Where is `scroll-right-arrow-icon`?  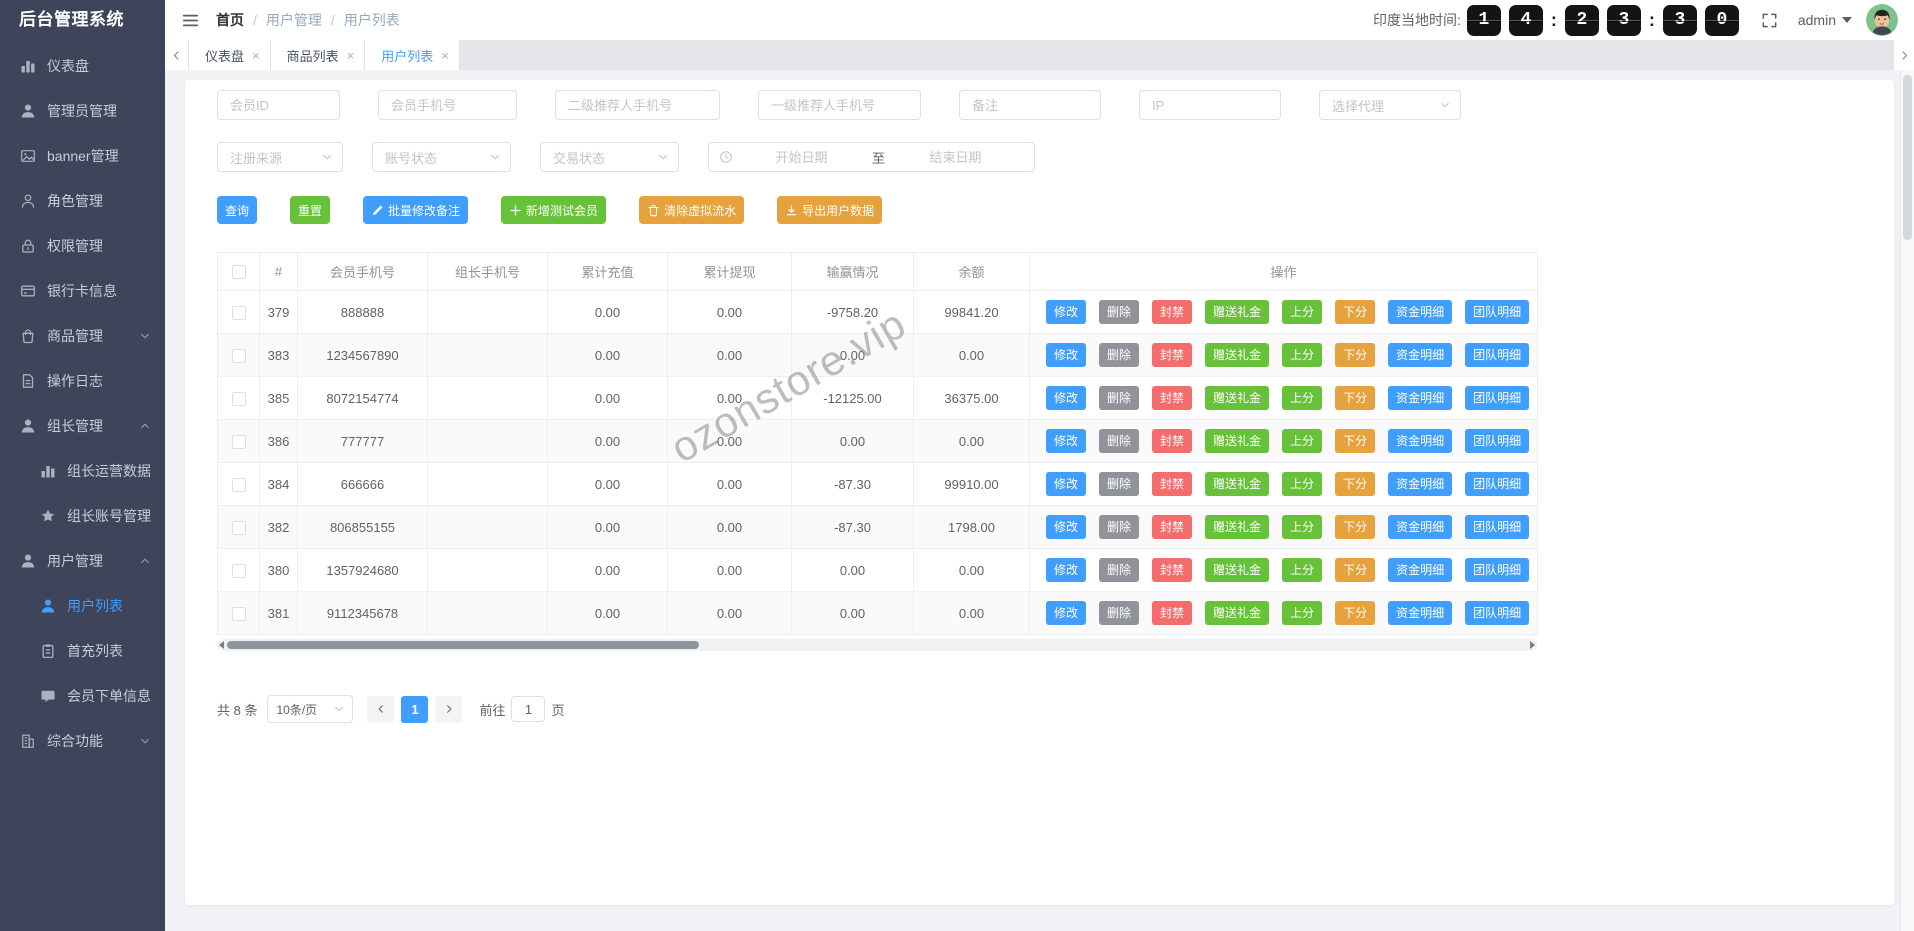 scroll-right-arrow-icon is located at coordinates (1532, 645).